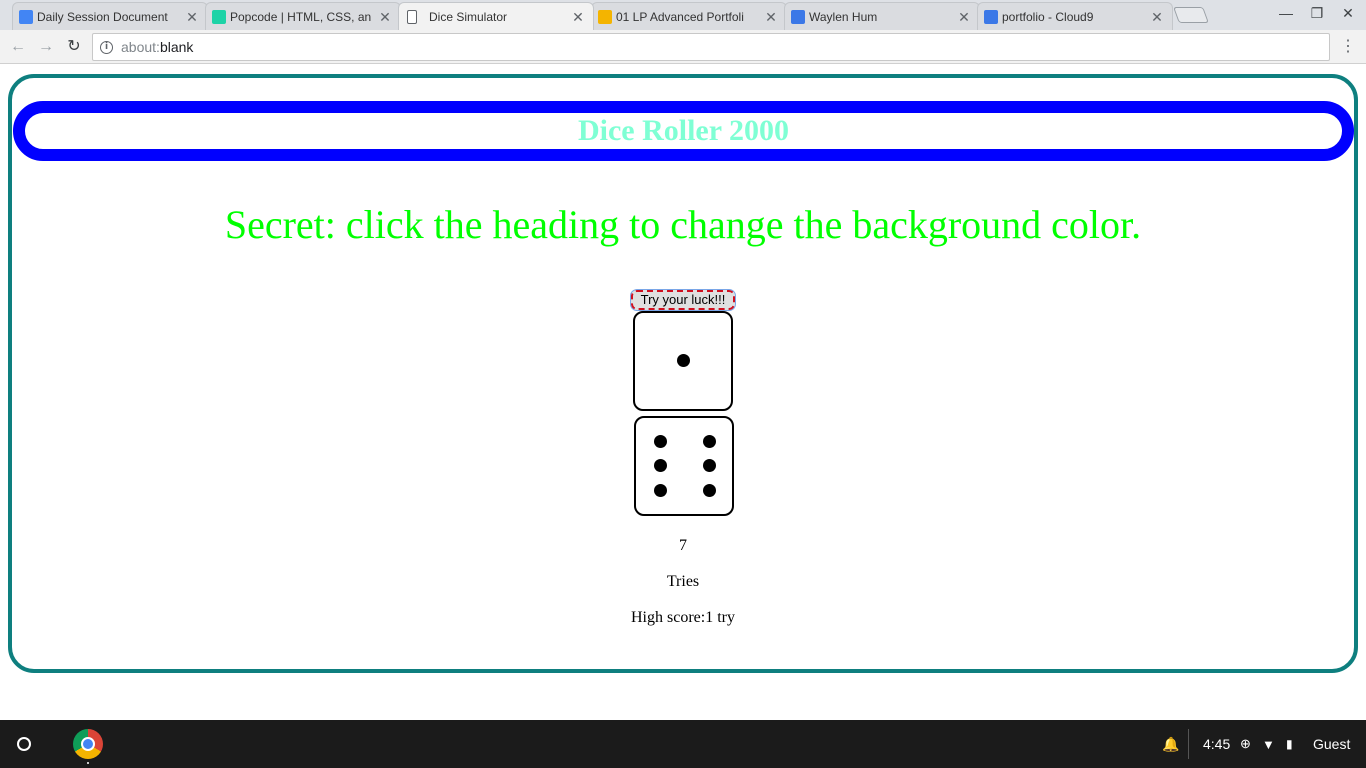  I want to click on notification-icon: 🔔, so click(1170, 744).